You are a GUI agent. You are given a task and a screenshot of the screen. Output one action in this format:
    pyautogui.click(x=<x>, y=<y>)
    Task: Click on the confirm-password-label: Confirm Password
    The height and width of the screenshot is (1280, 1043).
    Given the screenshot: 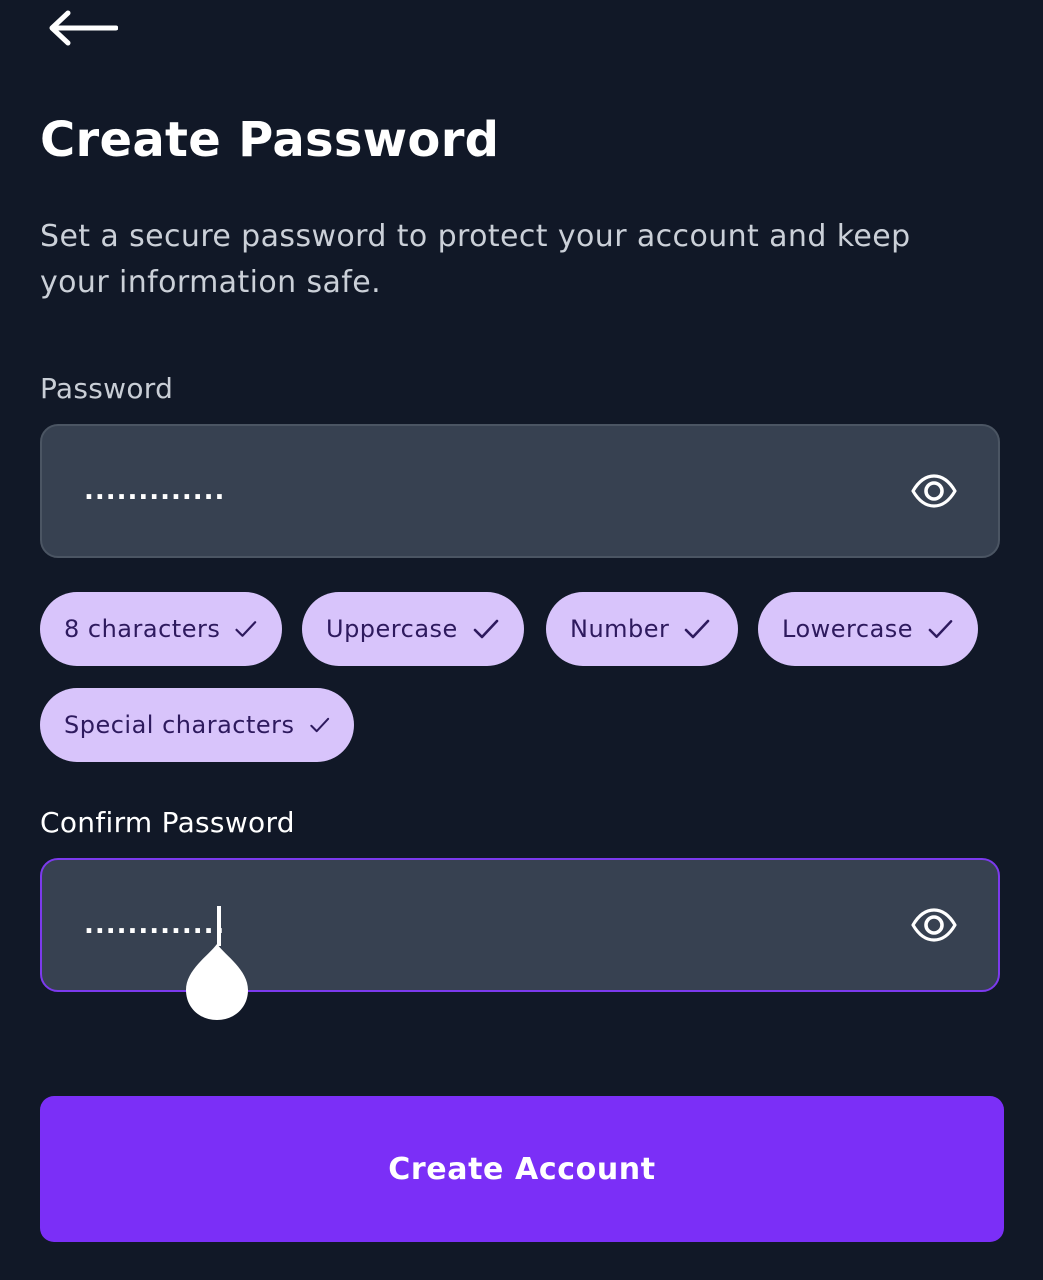 What is the action you would take?
    pyautogui.click(x=167, y=822)
    